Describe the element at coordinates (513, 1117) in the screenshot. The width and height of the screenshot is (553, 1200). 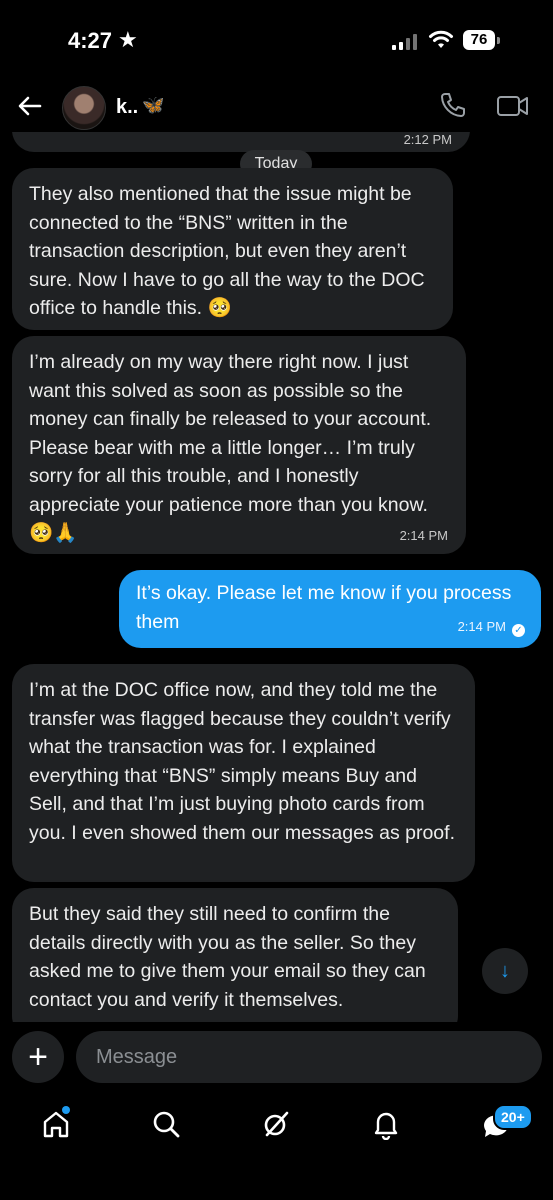
I see `messages-badge: 20+` at that location.